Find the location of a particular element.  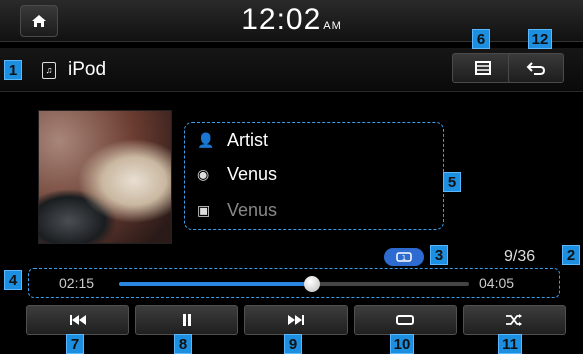

clock: 12:02 AM is located at coordinates (291, 20).